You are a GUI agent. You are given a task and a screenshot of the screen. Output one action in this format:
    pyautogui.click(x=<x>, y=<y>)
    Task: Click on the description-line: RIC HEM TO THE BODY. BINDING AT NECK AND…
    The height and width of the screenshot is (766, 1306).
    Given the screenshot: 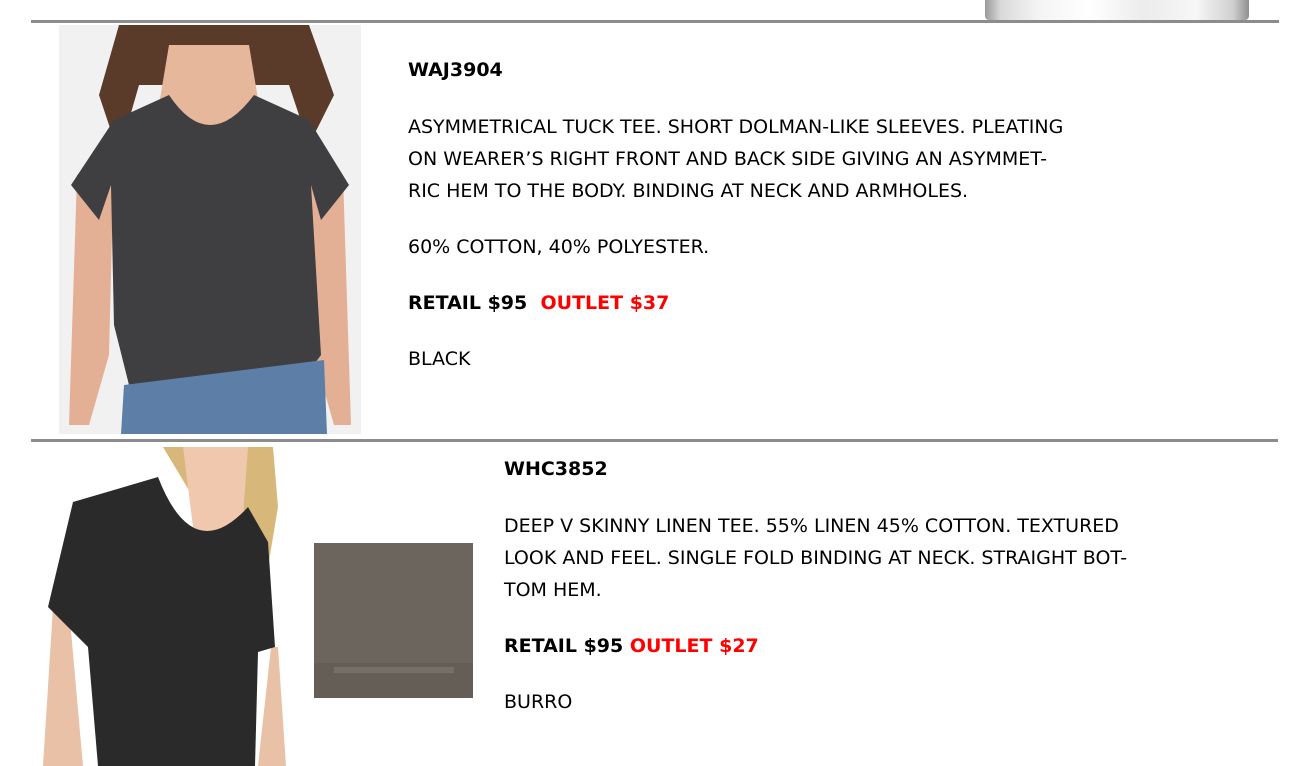 What is the action you would take?
    pyautogui.click(x=688, y=191)
    